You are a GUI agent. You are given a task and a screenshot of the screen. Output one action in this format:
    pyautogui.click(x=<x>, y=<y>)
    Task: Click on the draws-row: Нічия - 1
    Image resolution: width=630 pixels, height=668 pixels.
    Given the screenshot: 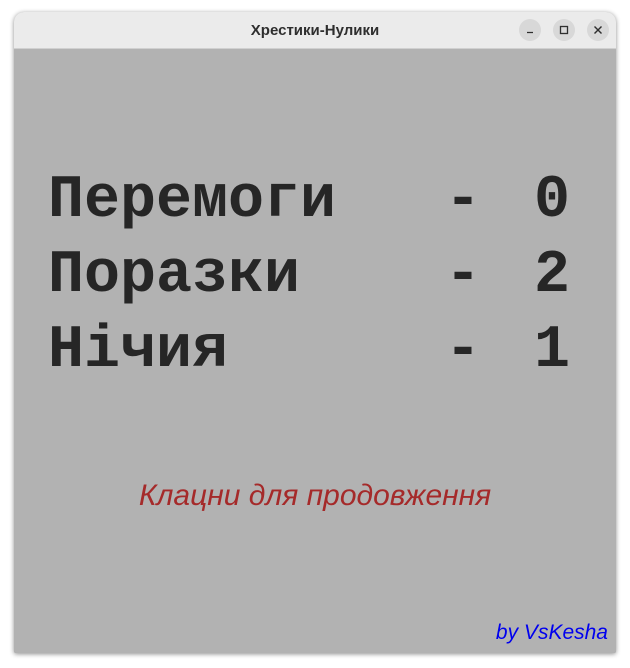 What is the action you would take?
    pyautogui.click(x=318, y=351)
    